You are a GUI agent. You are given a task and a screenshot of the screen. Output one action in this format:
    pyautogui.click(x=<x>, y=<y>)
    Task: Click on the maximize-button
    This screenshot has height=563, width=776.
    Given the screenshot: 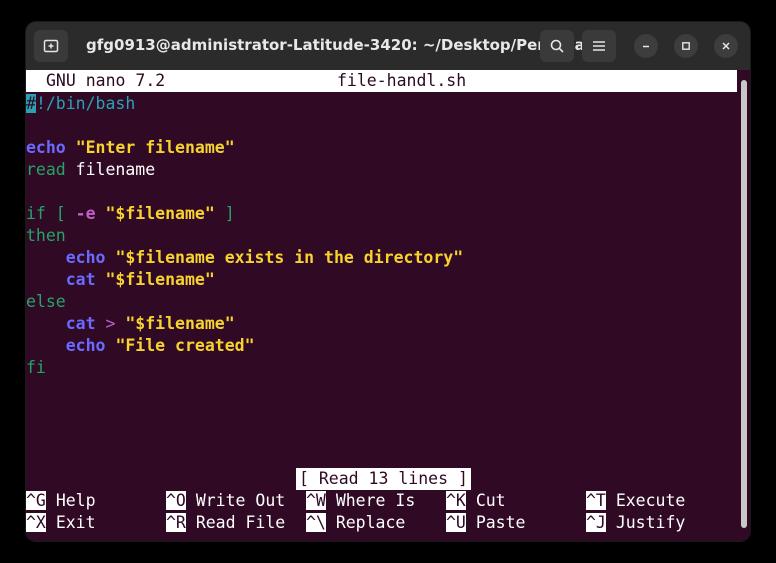 What is the action you would take?
    pyautogui.click(x=686, y=46)
    